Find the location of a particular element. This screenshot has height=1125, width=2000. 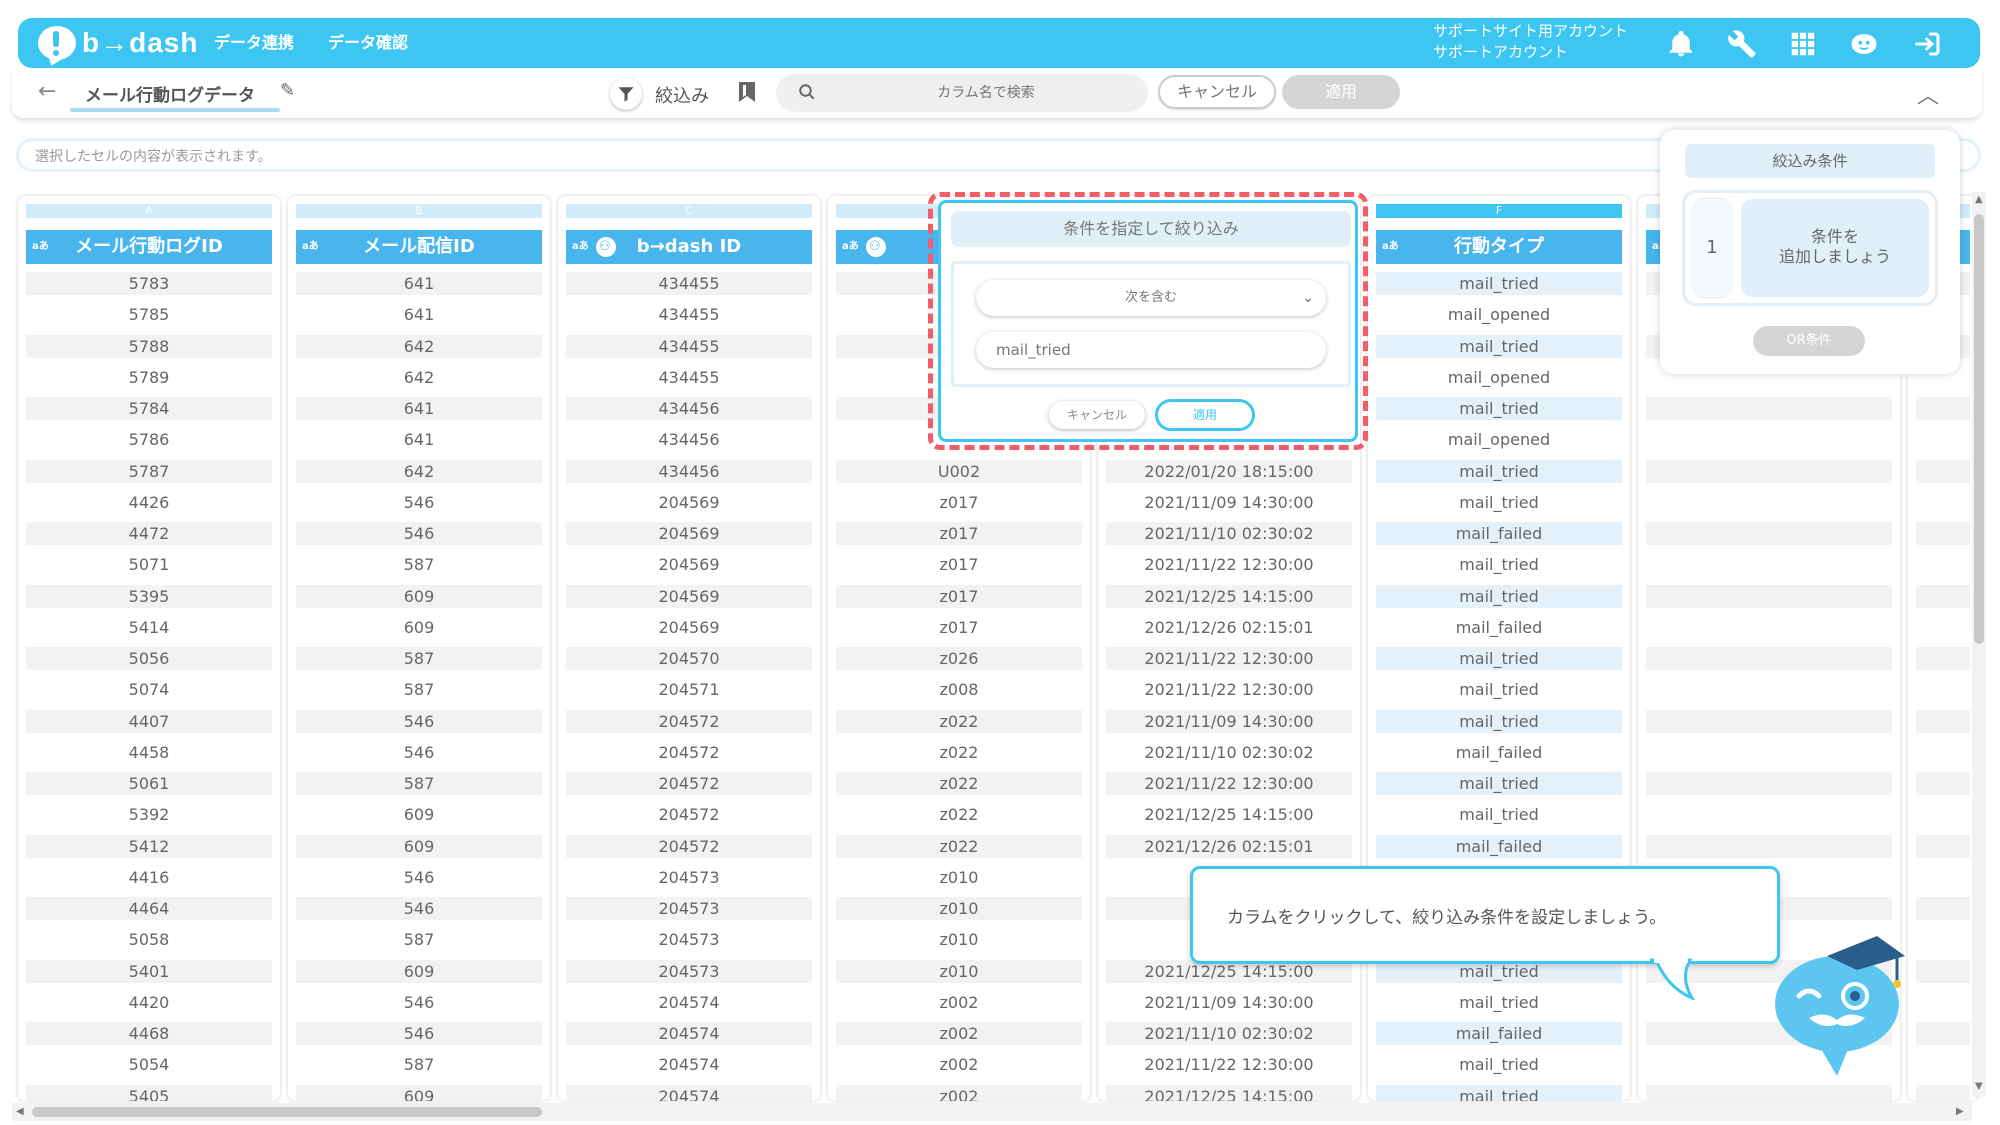

popup-cancel-button: キャンセル is located at coordinates (1097, 415).